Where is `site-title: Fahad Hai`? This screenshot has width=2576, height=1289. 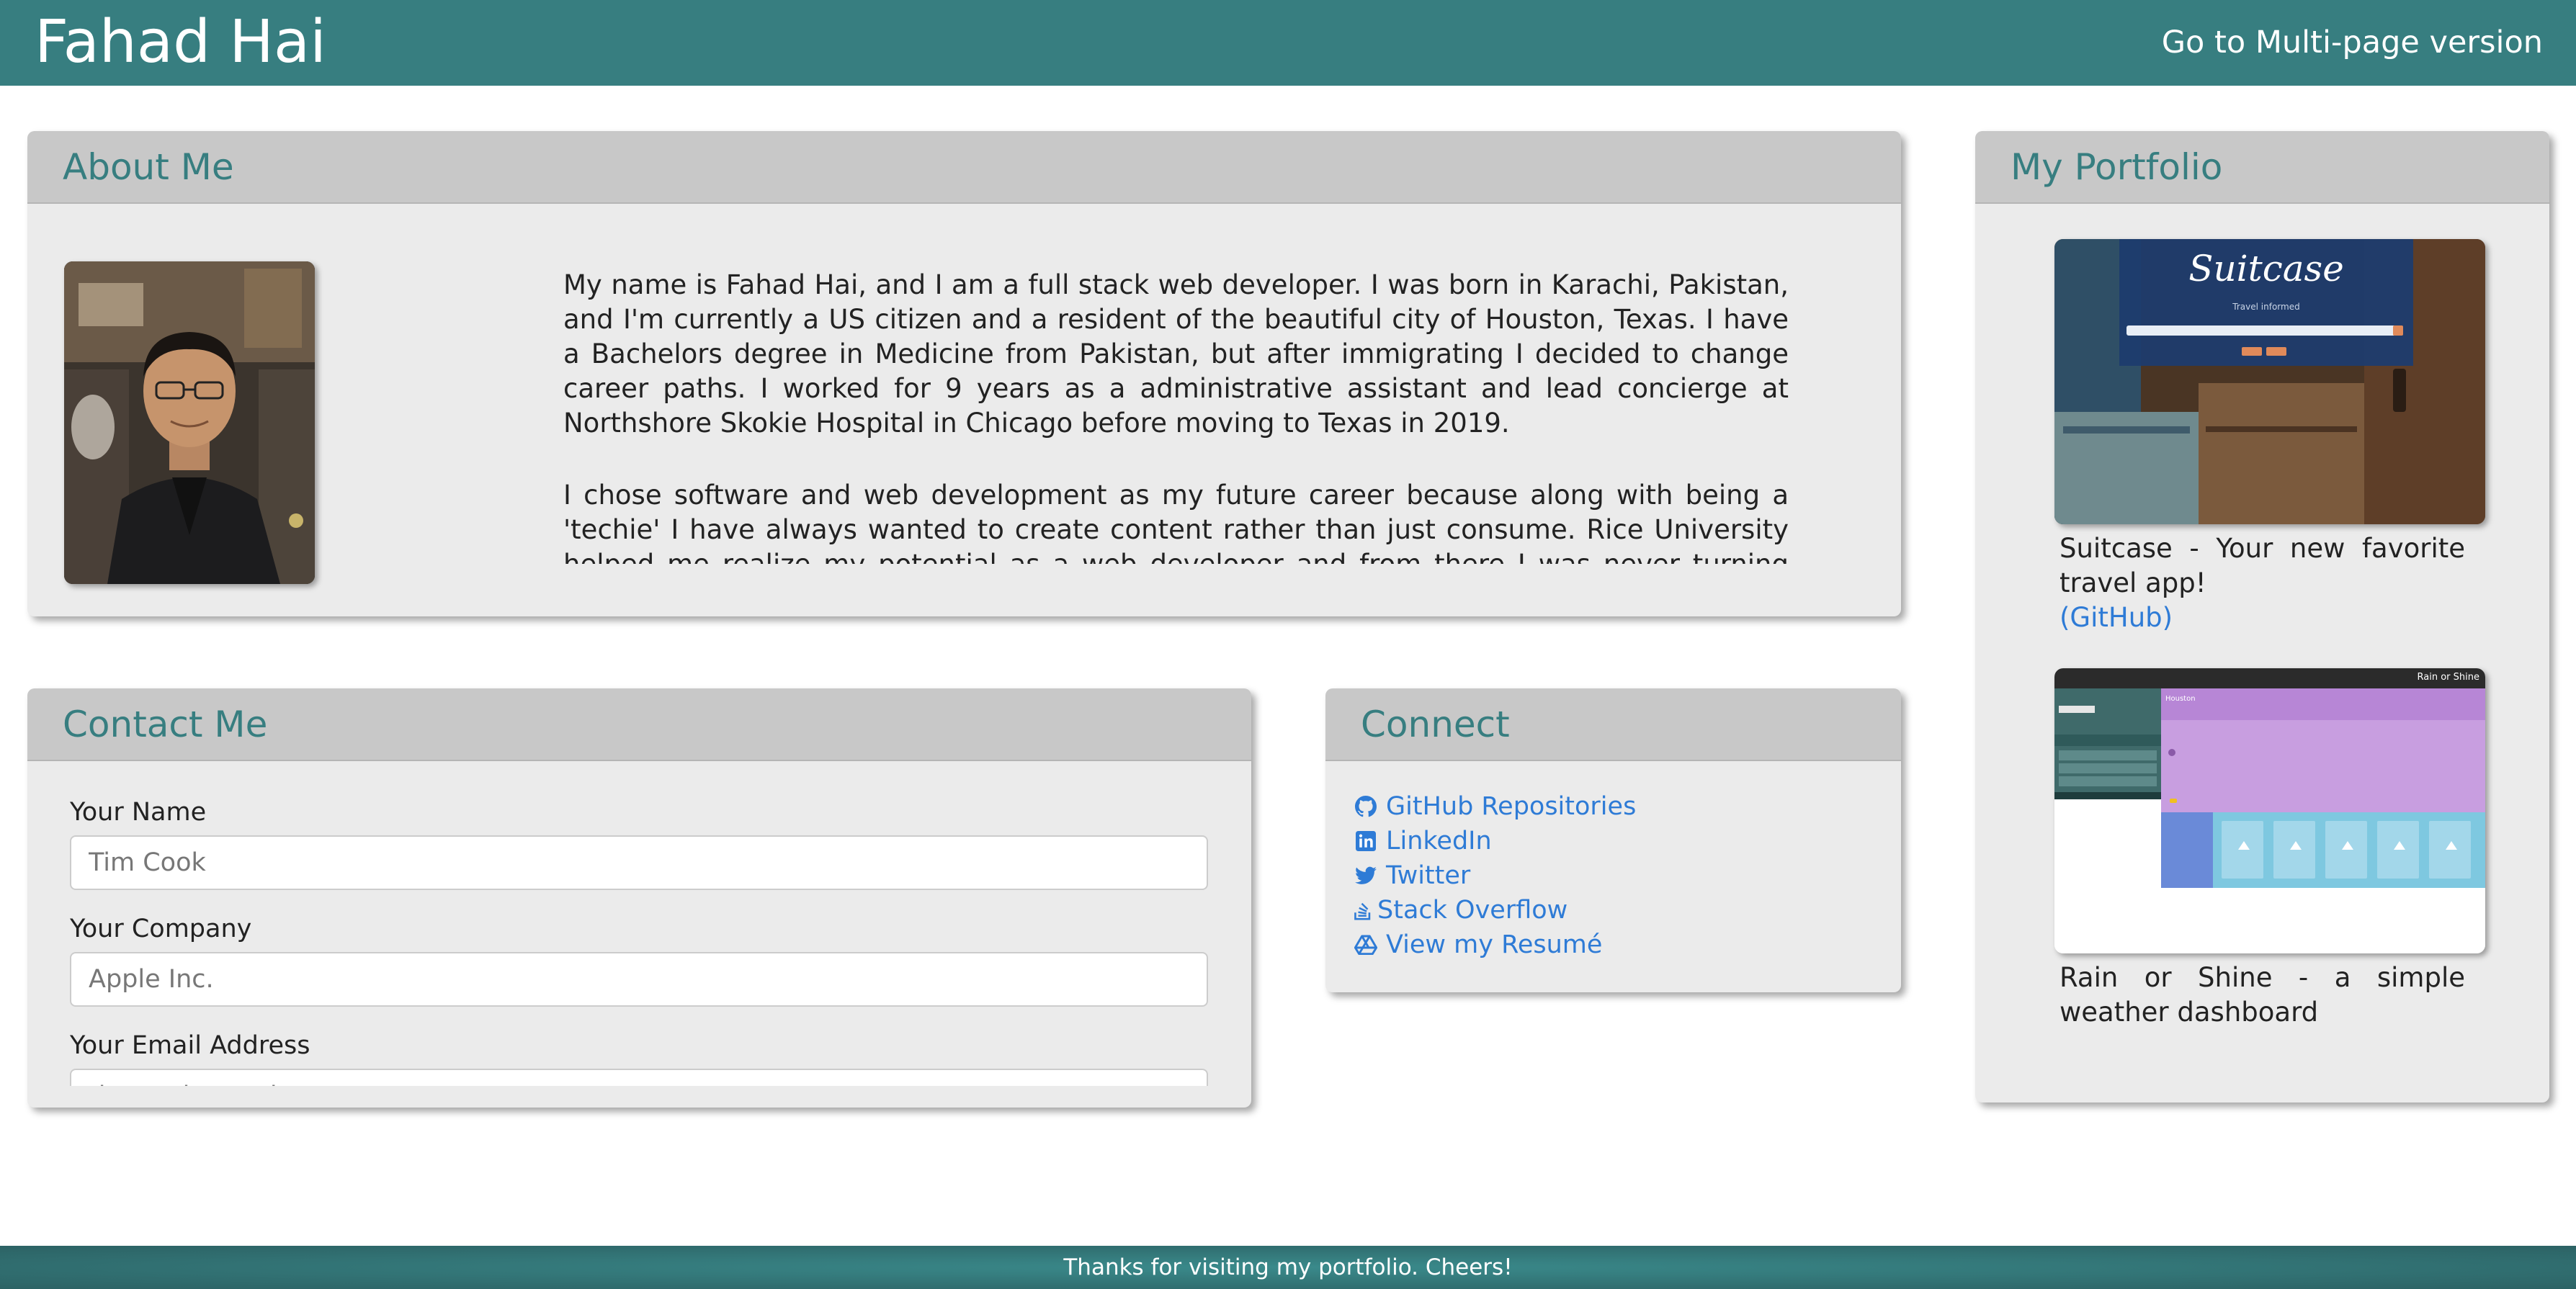 site-title: Fahad Hai is located at coordinates (180, 42).